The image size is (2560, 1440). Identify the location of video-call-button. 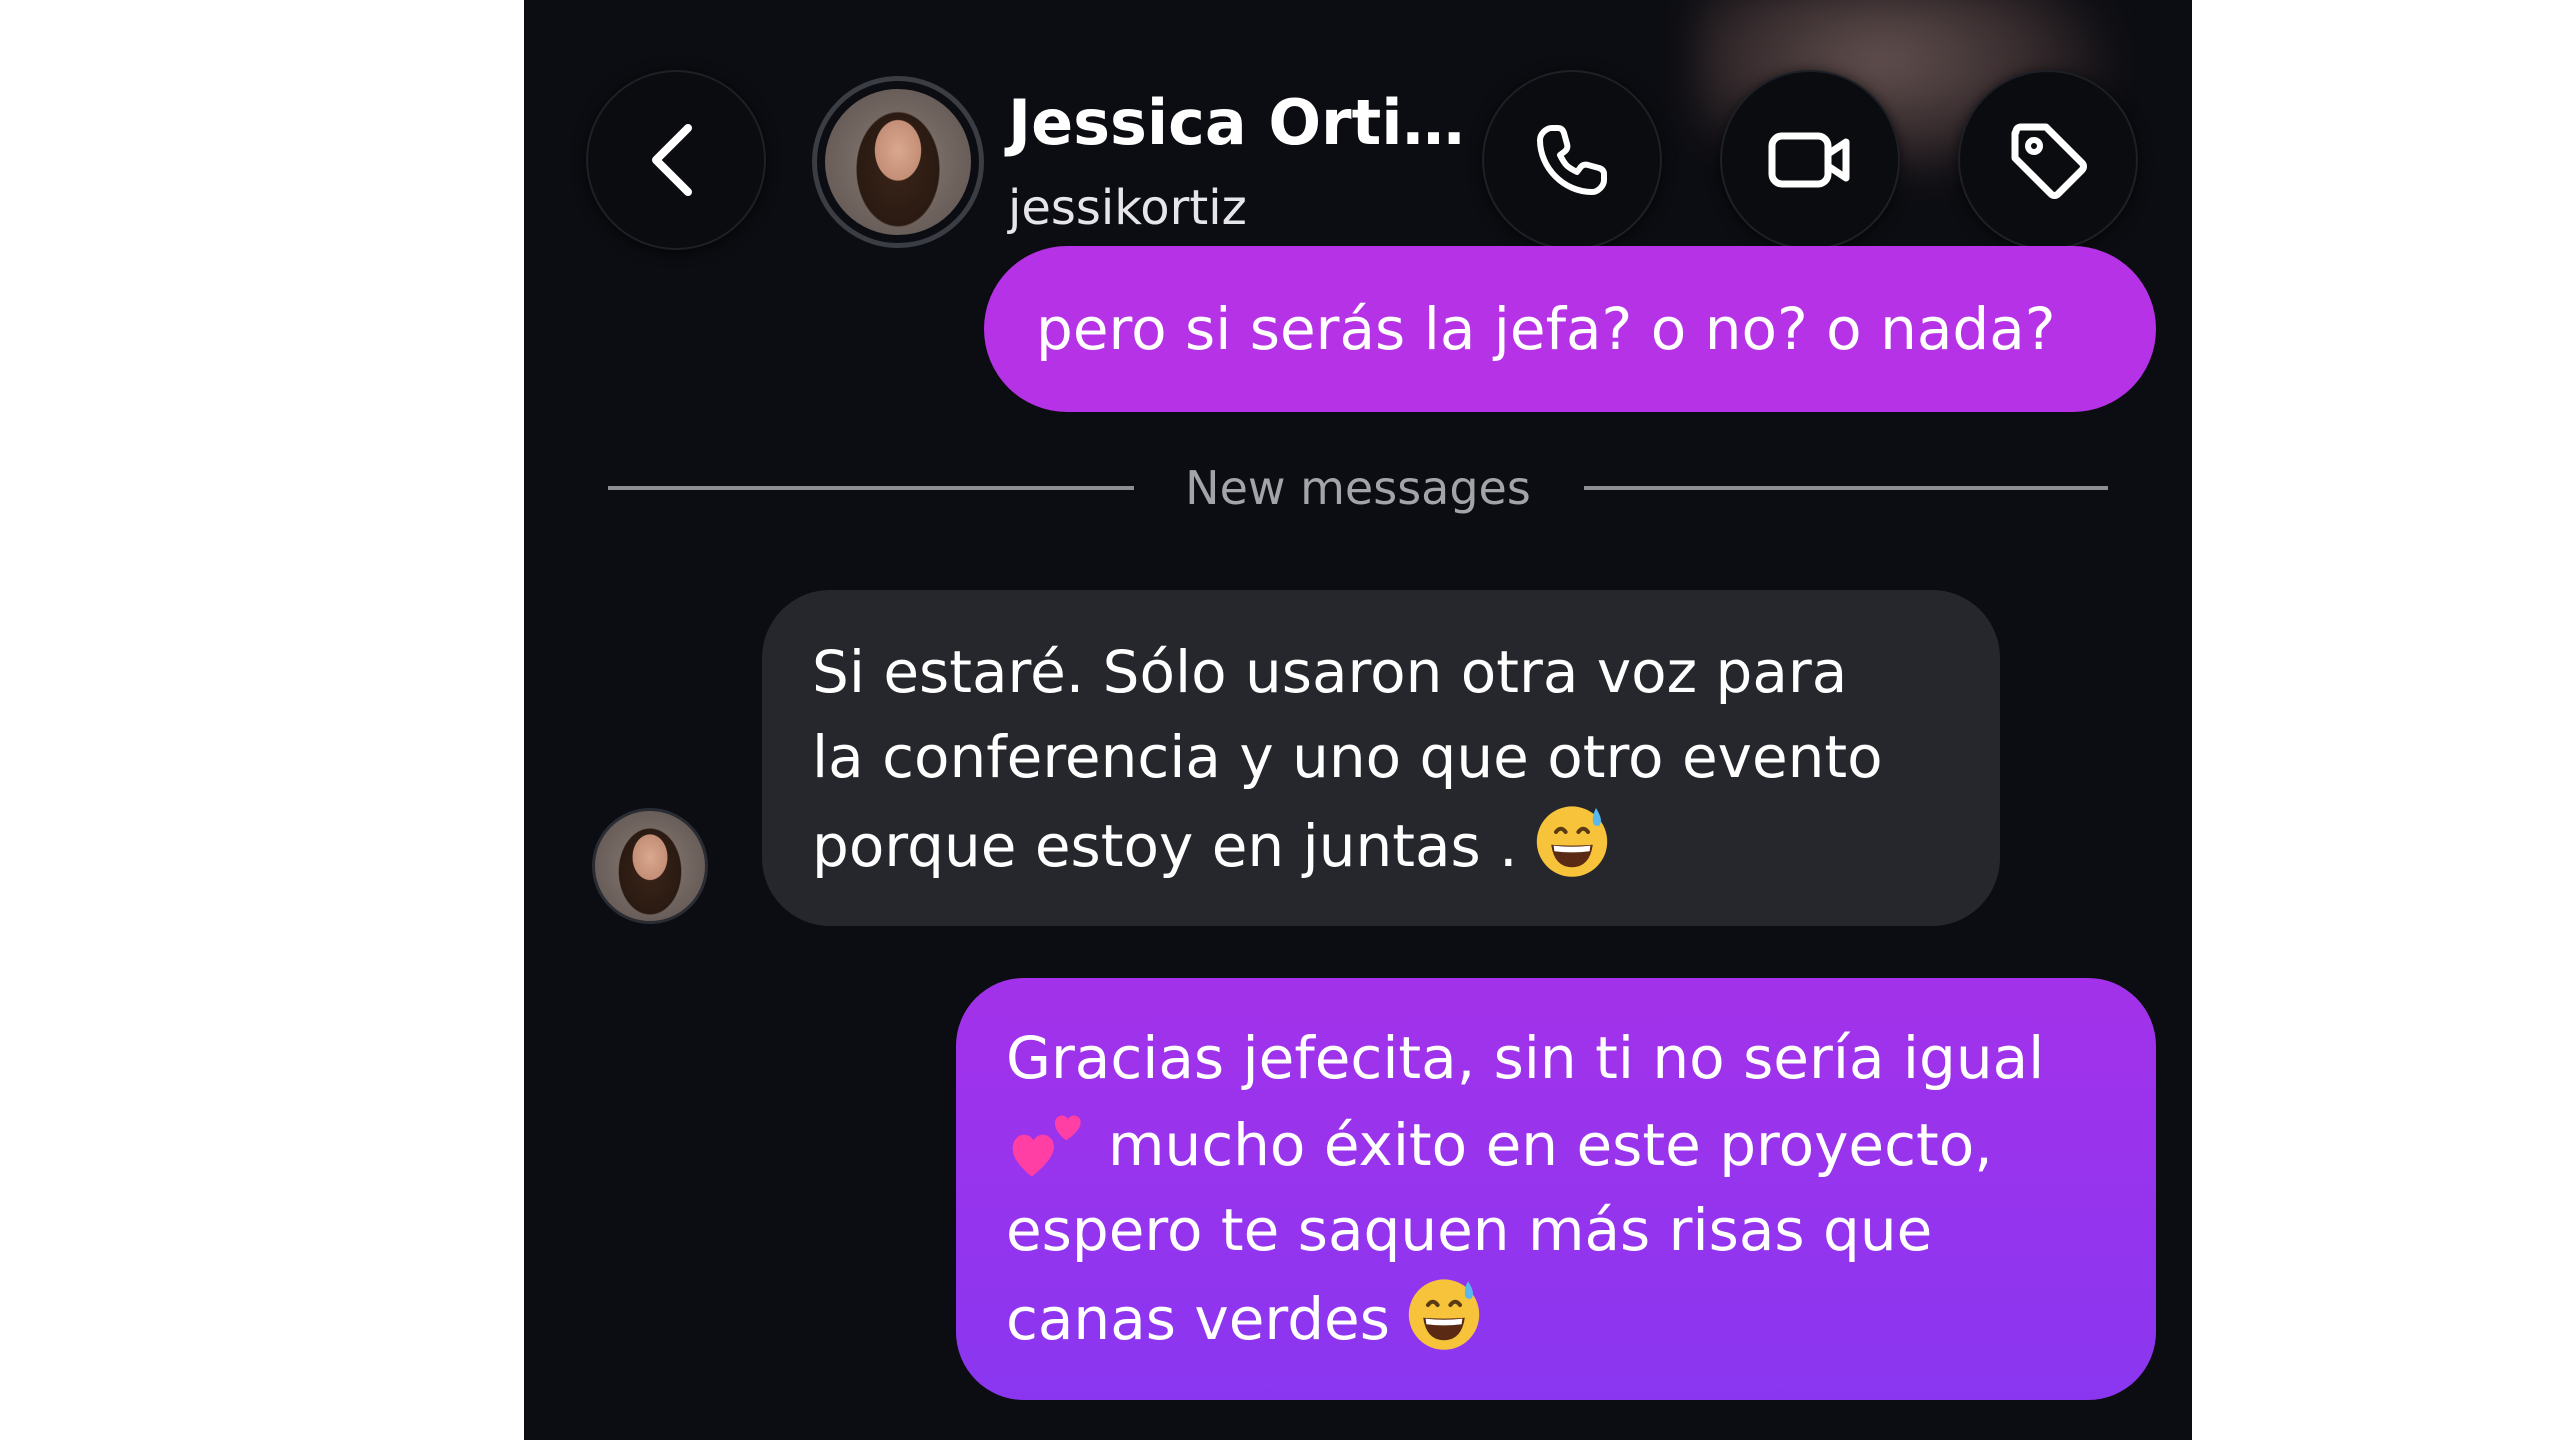
(1810, 160).